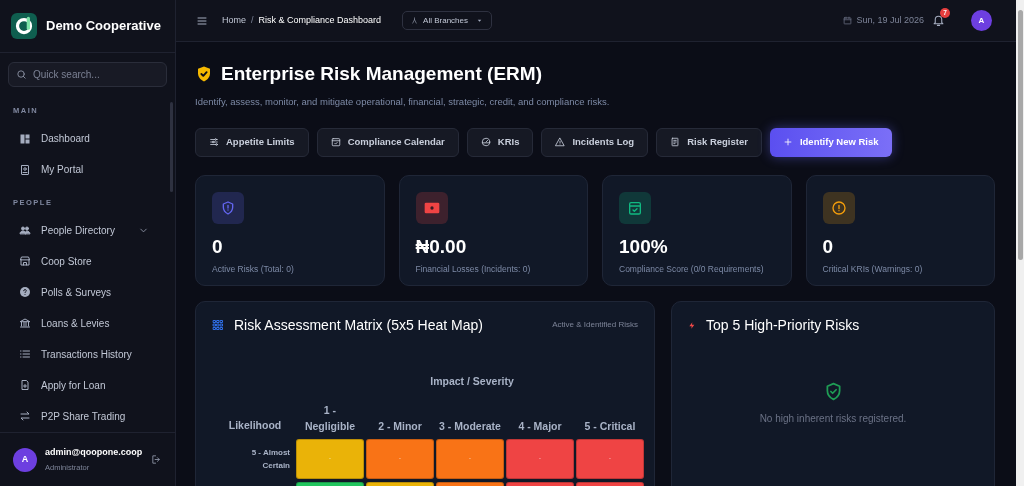 The height and width of the screenshot is (486, 1024). Describe the element at coordinates (89, 385) in the screenshot. I see `nav-item: Apply for Loan` at that location.